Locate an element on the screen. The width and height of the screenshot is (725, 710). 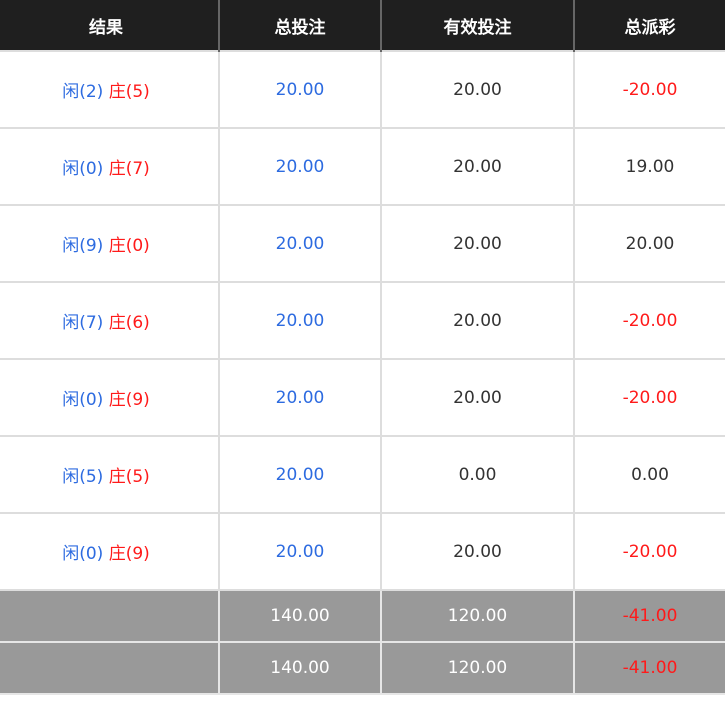
banker-result: 庄(7) is located at coordinates (129, 169).